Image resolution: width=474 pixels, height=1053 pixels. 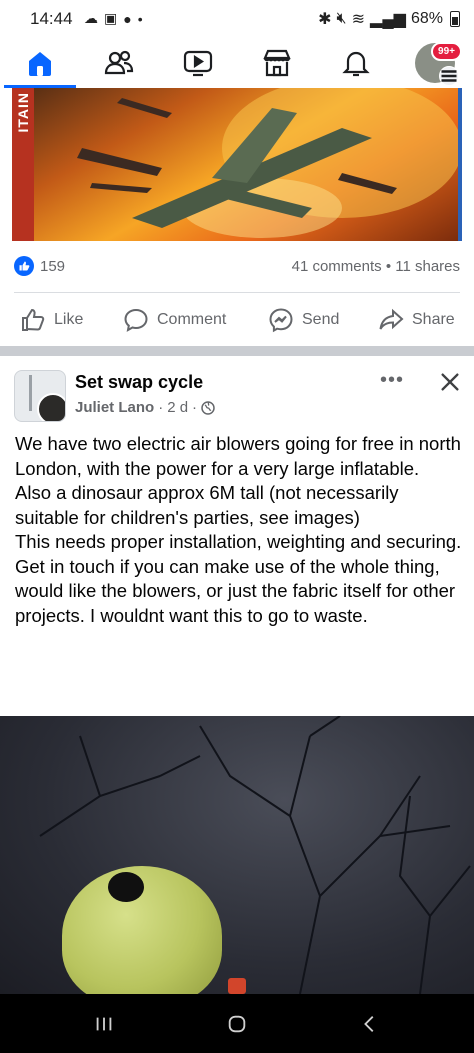 I want to click on tab-menu: 99+, so click(x=434, y=63).